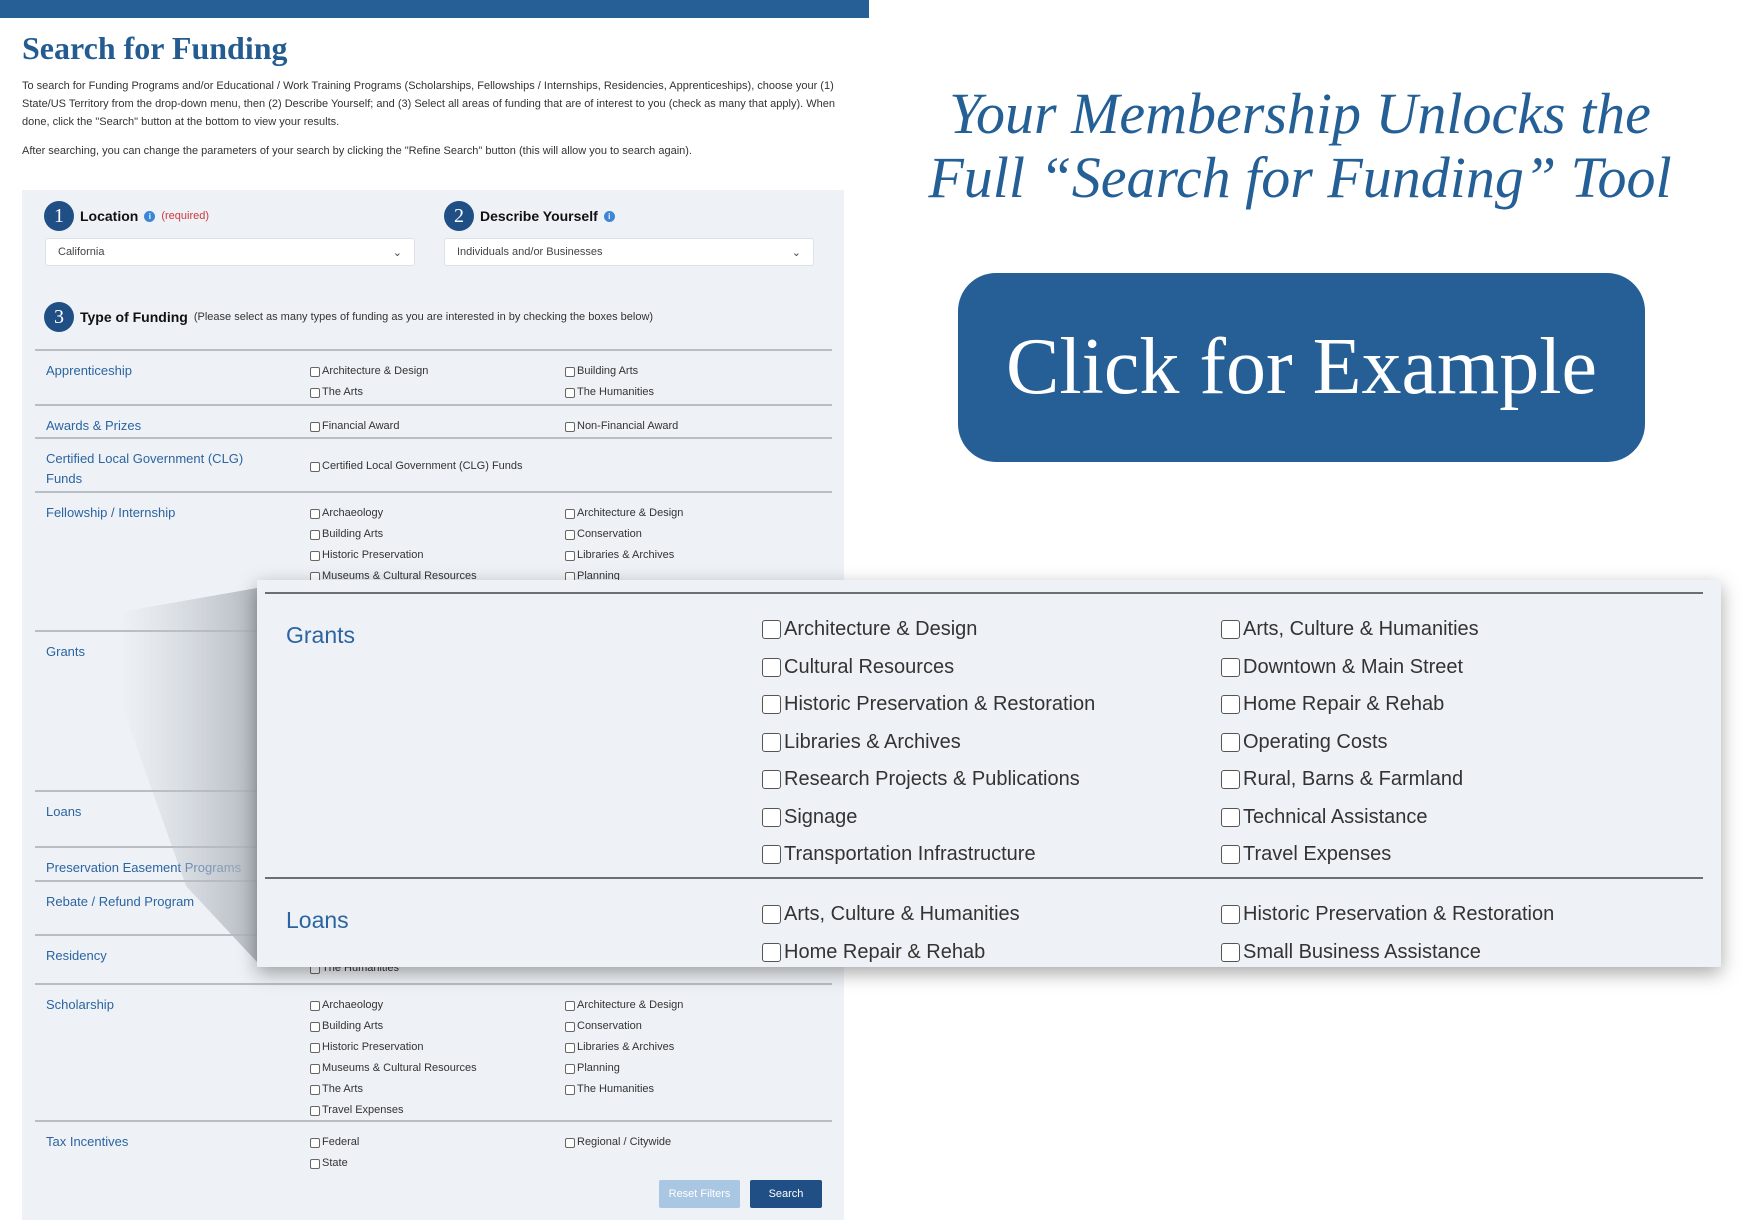  I want to click on checkbox-label: Technical Assistance, so click(1335, 816).